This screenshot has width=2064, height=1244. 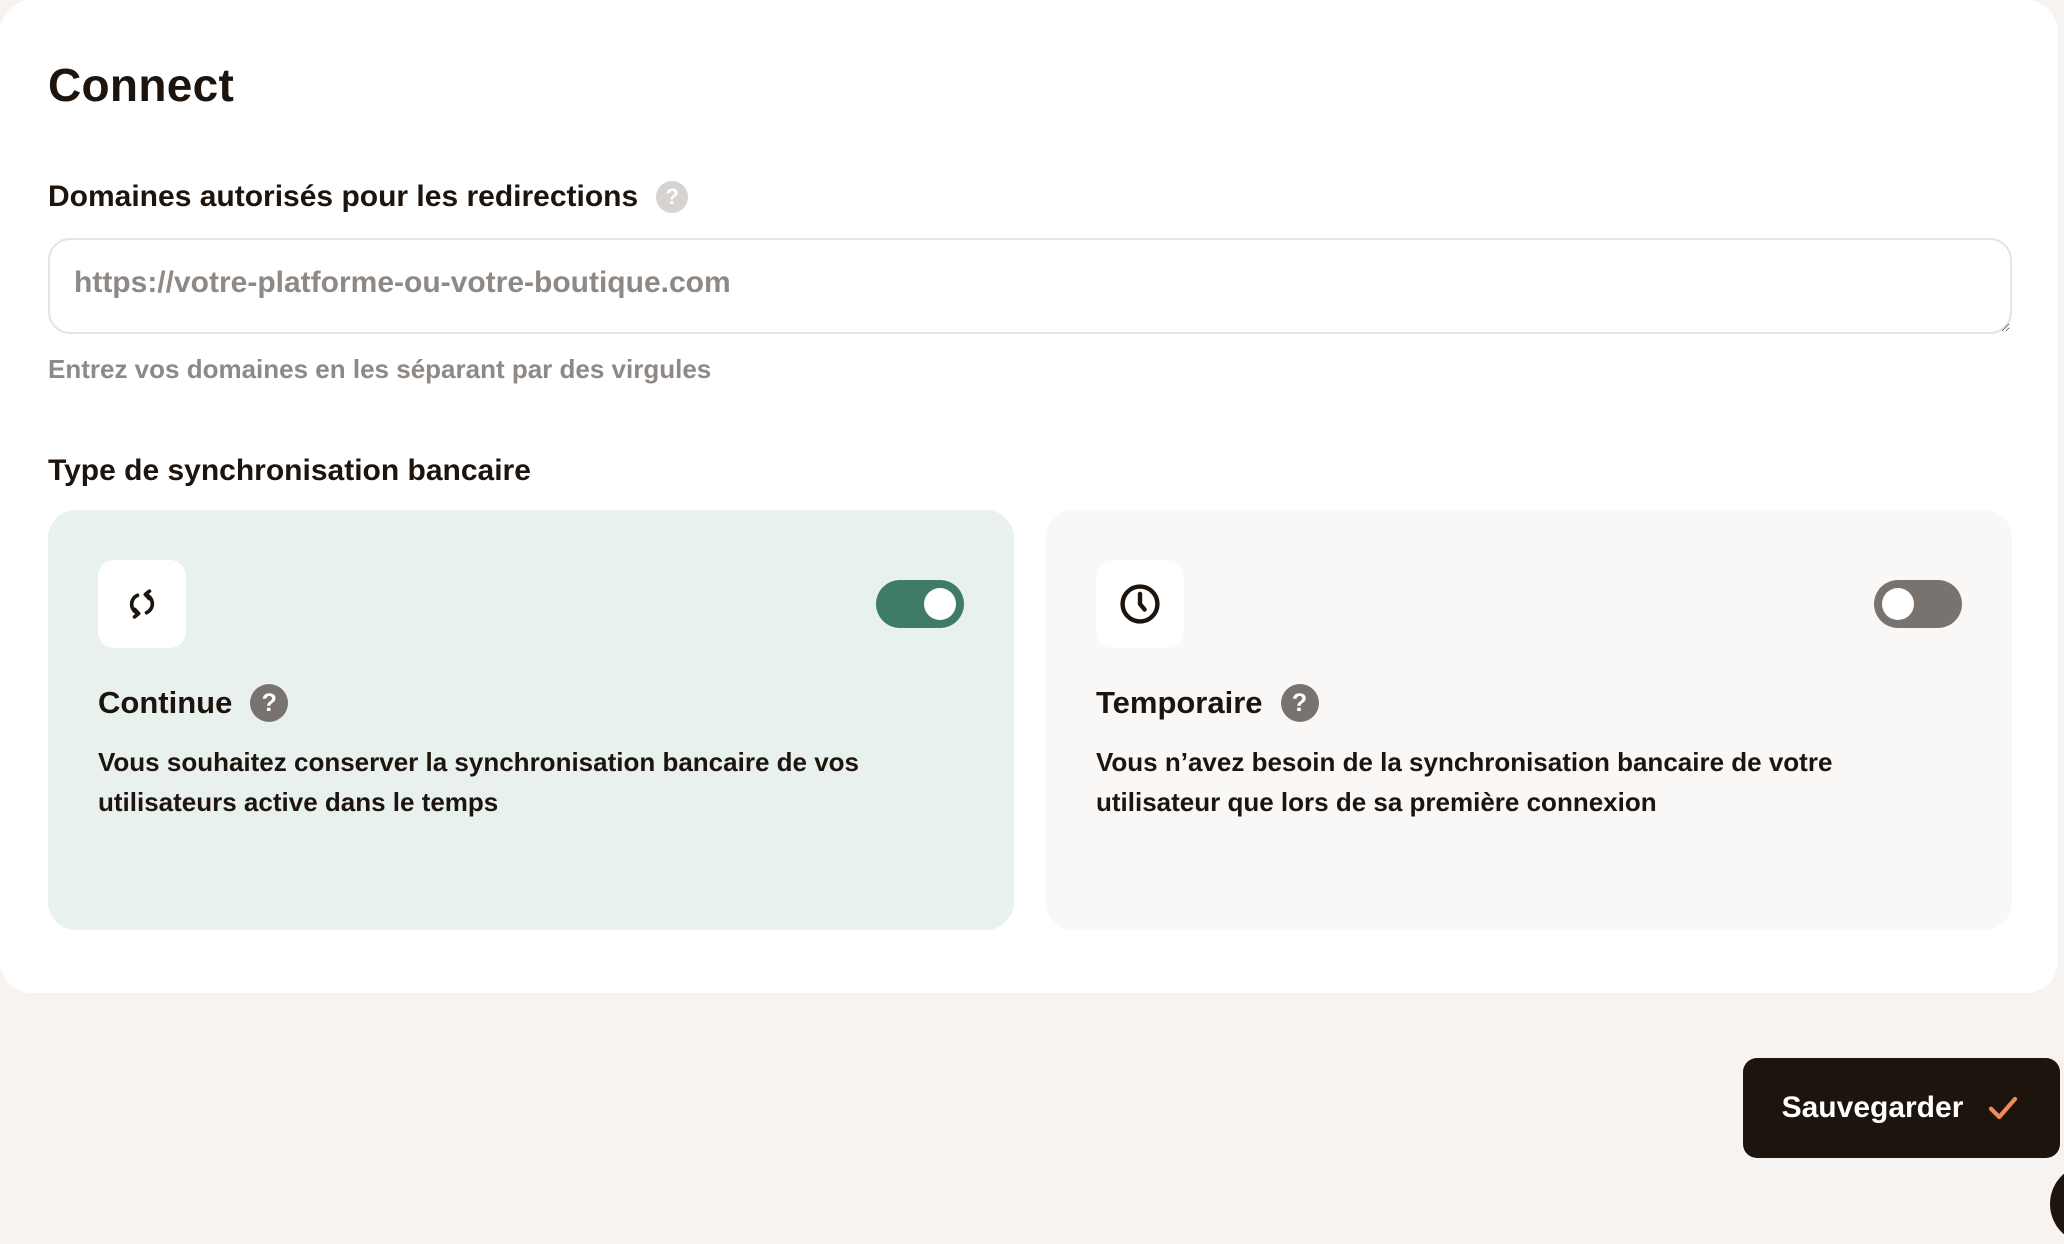 What do you see at coordinates (343, 196) in the screenshot?
I see `redirect-domains-label-text: Domaines autorisés pour les redirections` at bounding box center [343, 196].